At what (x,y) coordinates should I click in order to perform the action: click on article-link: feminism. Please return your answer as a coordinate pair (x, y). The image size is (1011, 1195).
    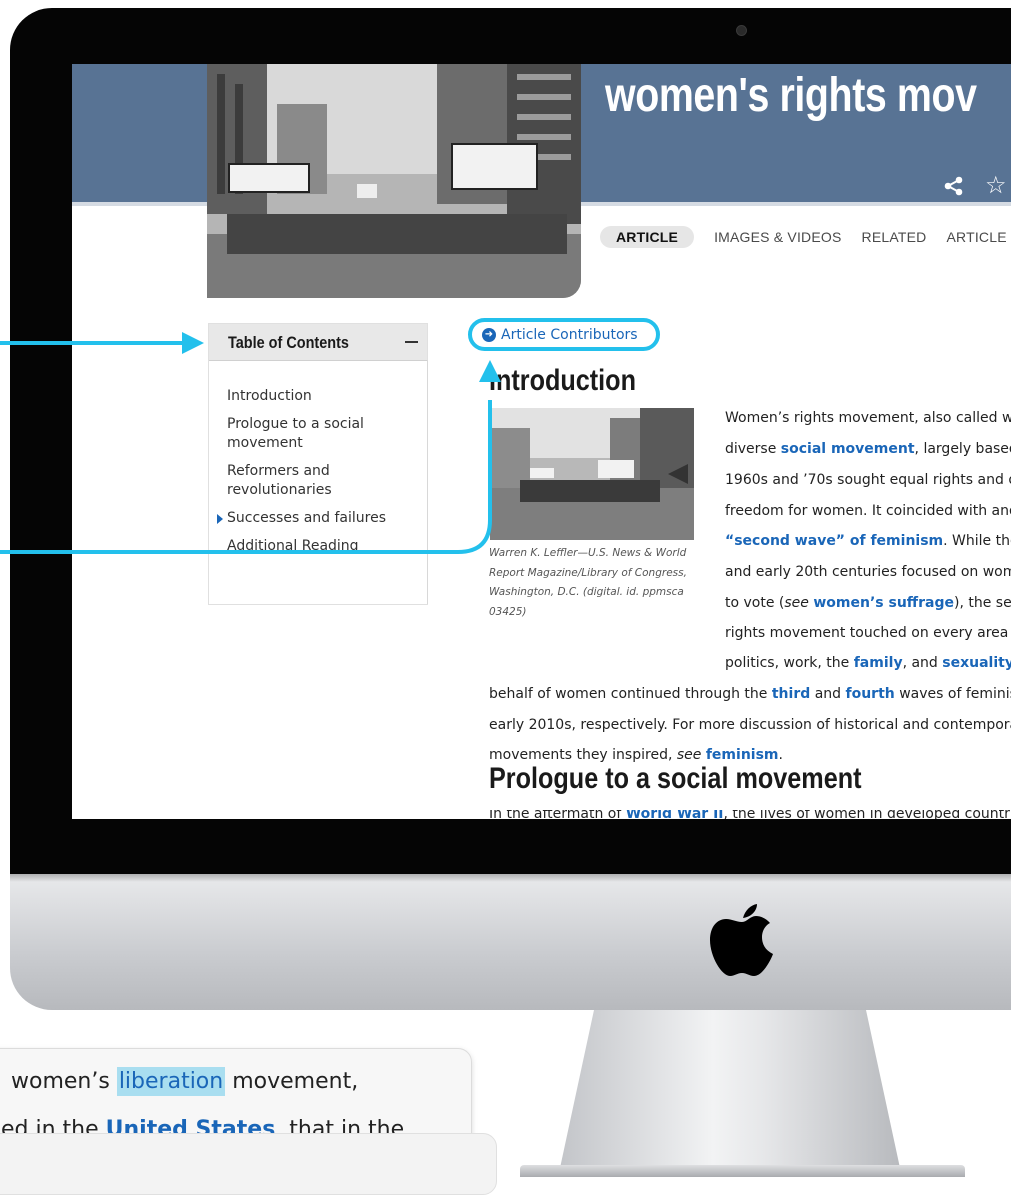
    Looking at the image, I should click on (742, 755).